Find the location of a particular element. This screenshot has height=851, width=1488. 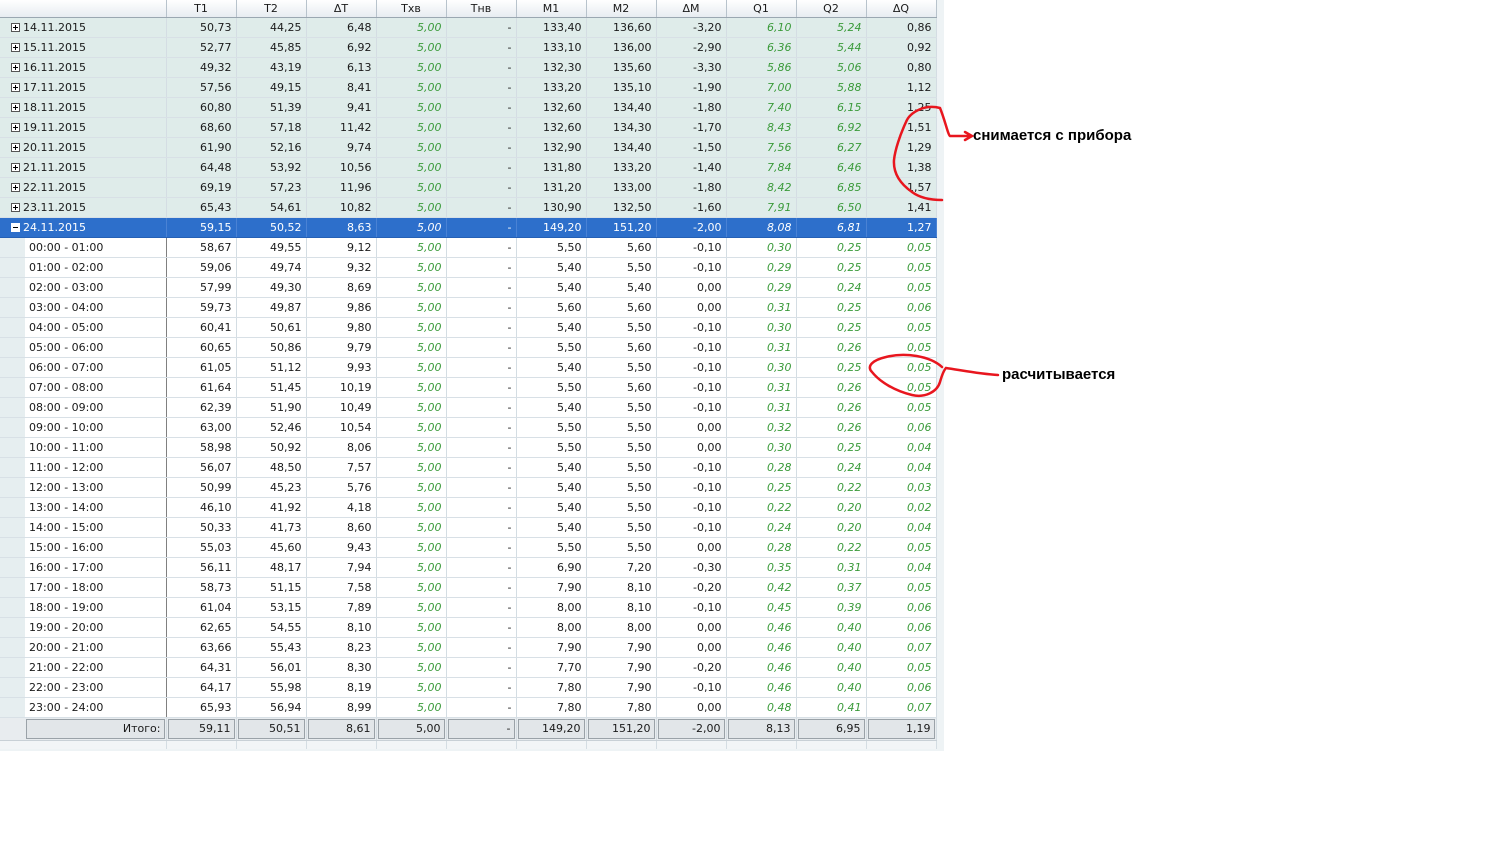

cell-q1: 0,46 is located at coordinates (761, 687).